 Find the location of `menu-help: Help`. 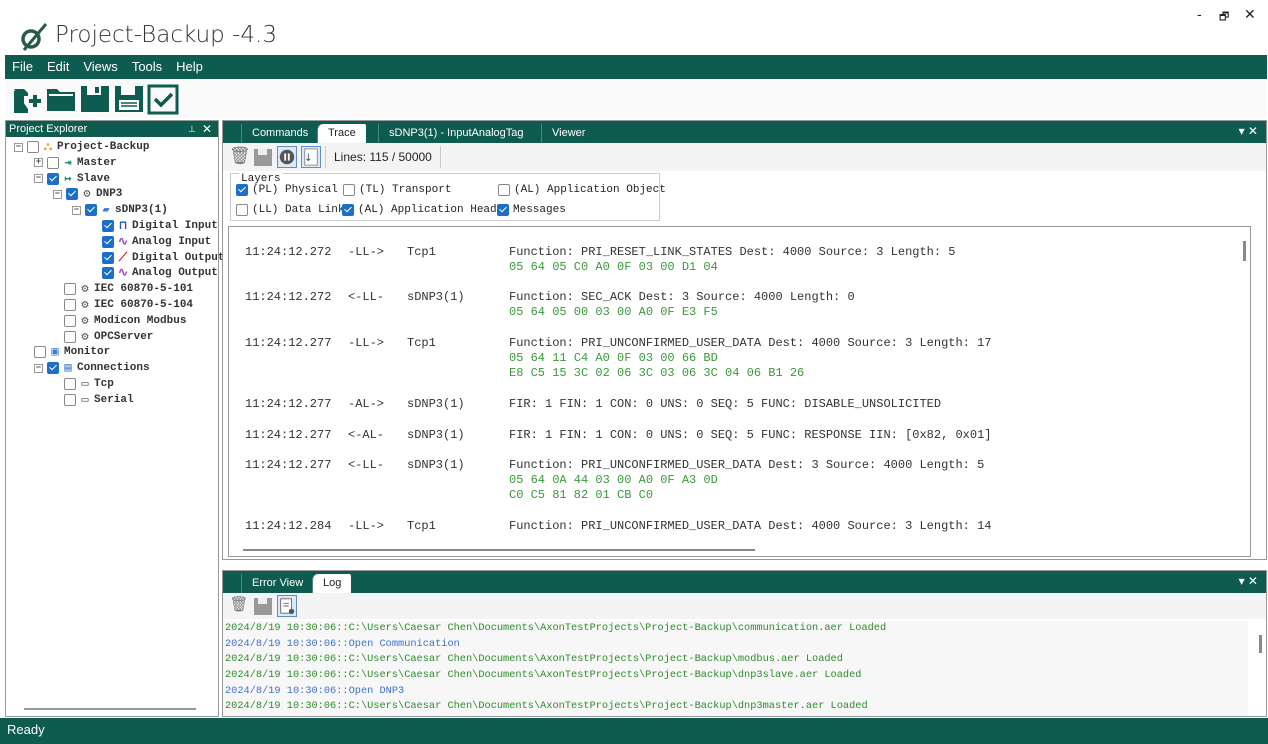

menu-help: Help is located at coordinates (189, 67).